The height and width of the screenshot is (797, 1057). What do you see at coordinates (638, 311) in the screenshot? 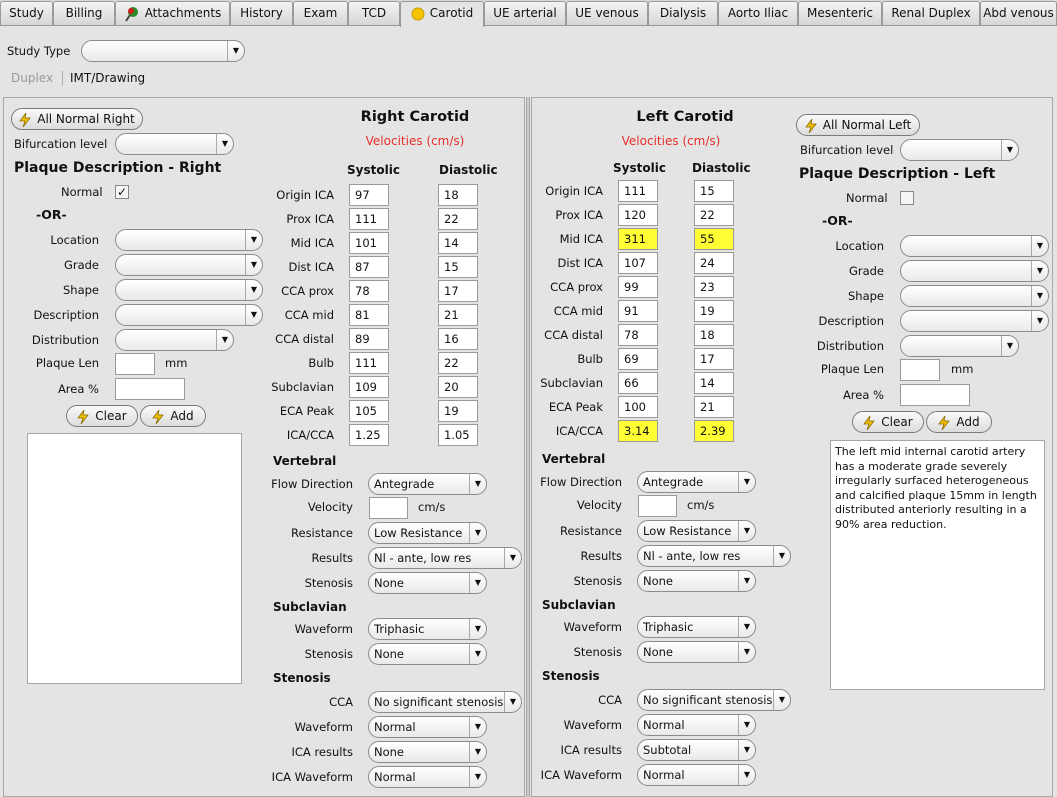
I see `systolic-input: 91` at bounding box center [638, 311].